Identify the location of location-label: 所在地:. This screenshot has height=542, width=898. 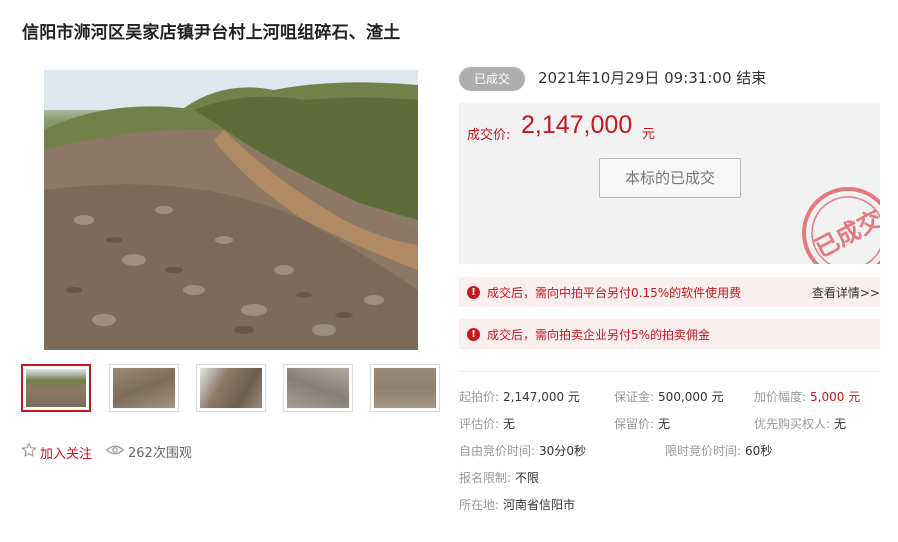
(479, 505).